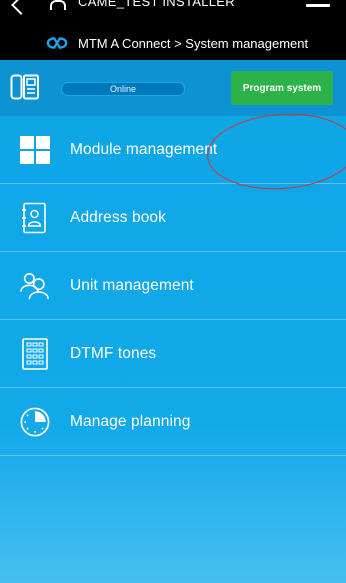 This screenshot has width=346, height=583. I want to click on menu-item-label: Manage planning, so click(130, 421).